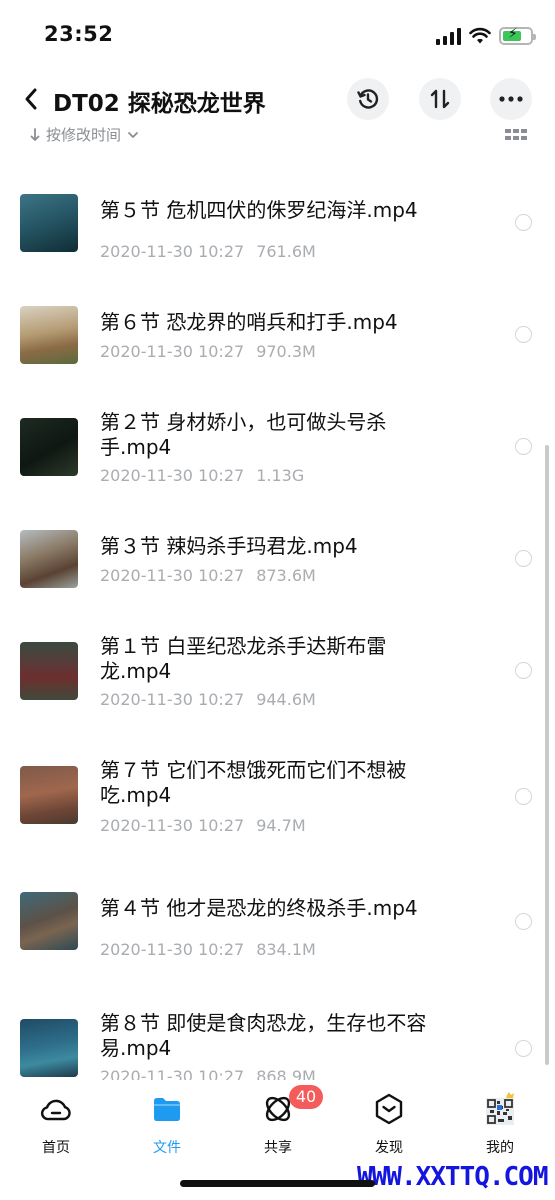  What do you see at coordinates (448, 36) in the screenshot?
I see `cellular-signal-icon` at bounding box center [448, 36].